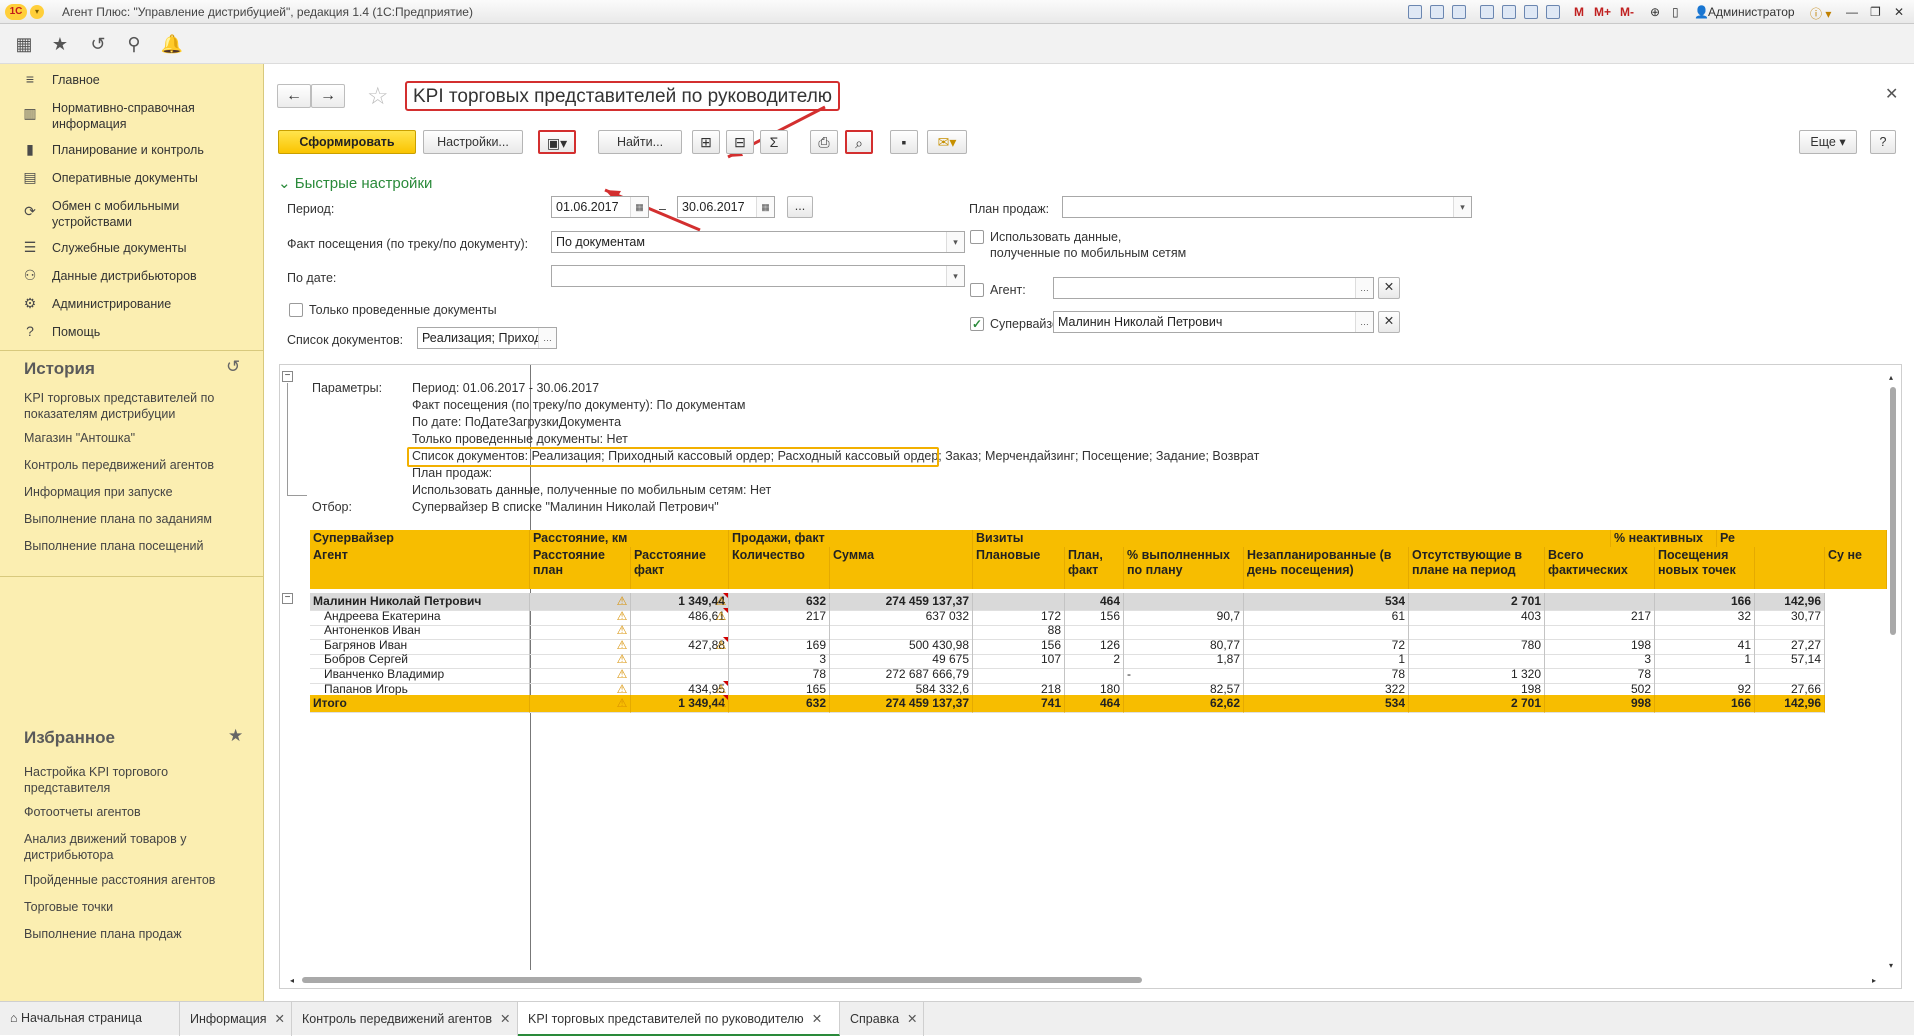 Image resolution: width=1914 pixels, height=1036 pixels. What do you see at coordinates (1415, 12) in the screenshot?
I see `save-icon` at bounding box center [1415, 12].